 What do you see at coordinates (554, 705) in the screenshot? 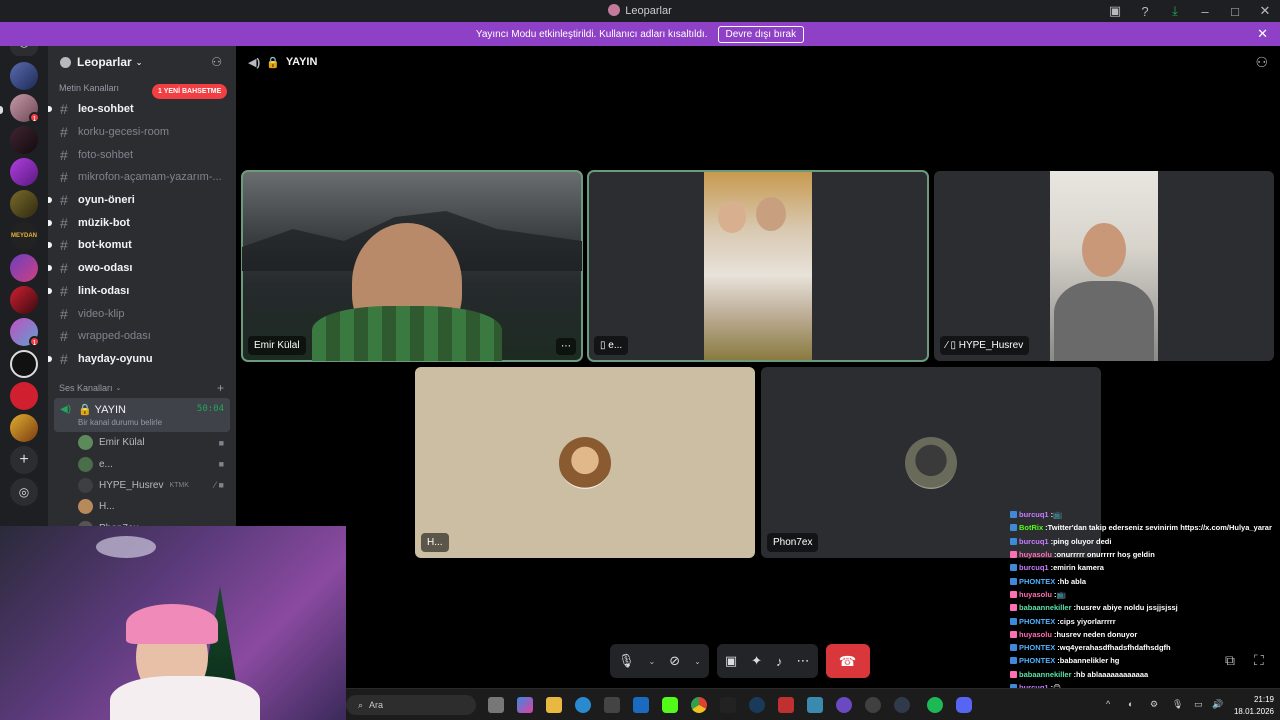
I see `file-explorer-icon` at bounding box center [554, 705].